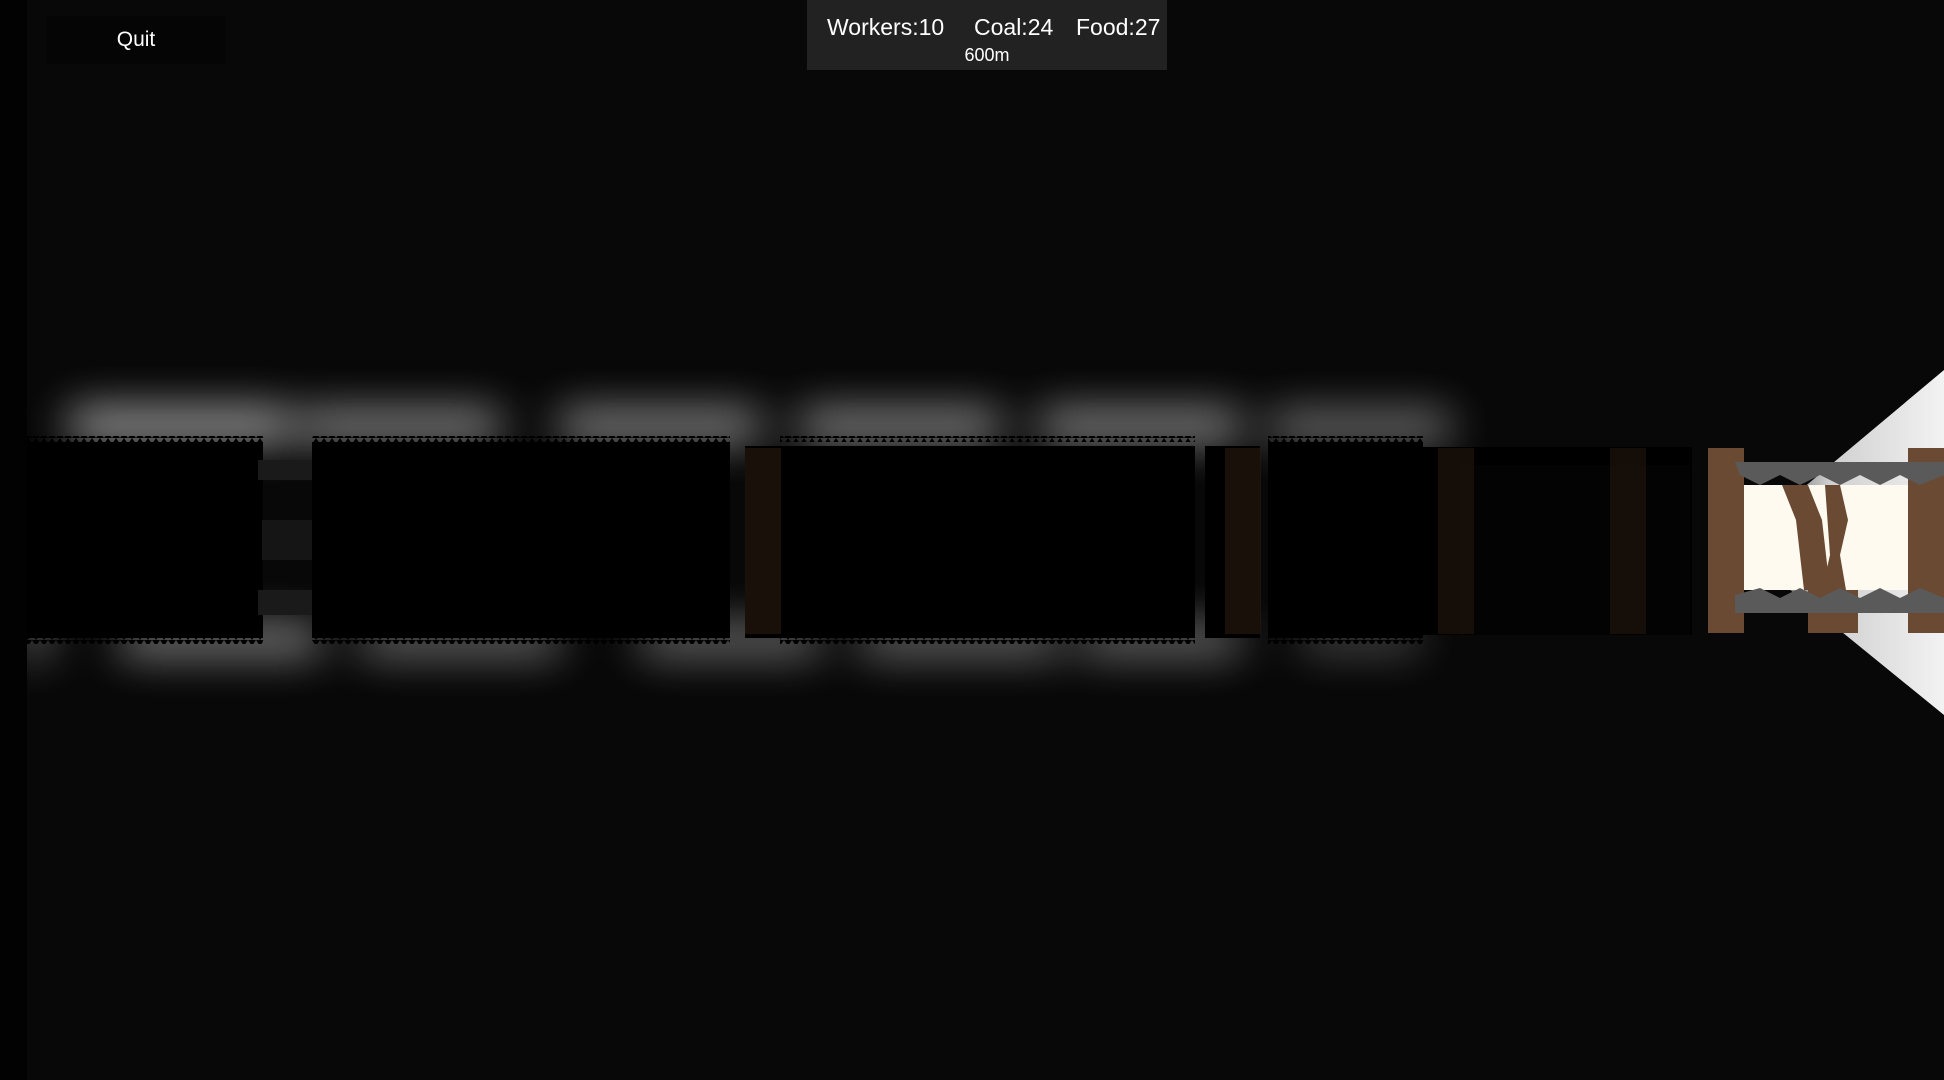  I want to click on workers-count: Workers:10, so click(886, 27).